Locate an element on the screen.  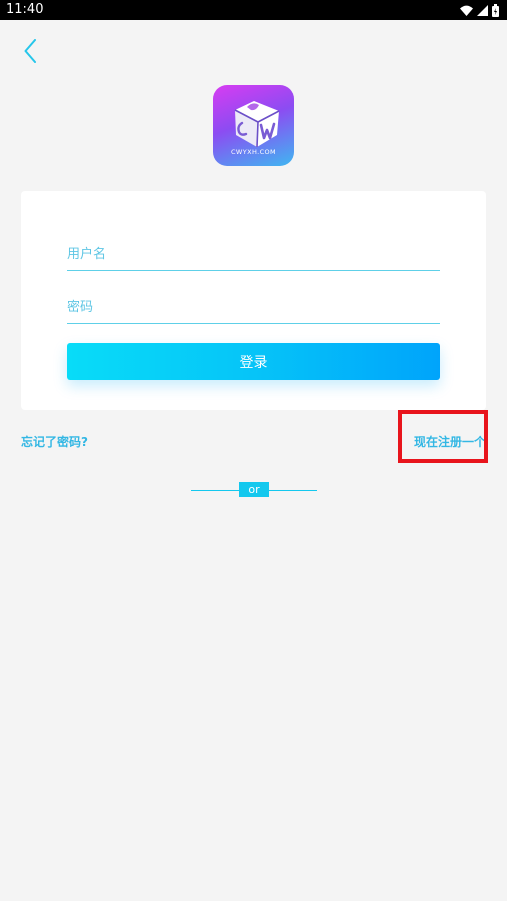
wifi-icon is located at coordinates (466, 10).